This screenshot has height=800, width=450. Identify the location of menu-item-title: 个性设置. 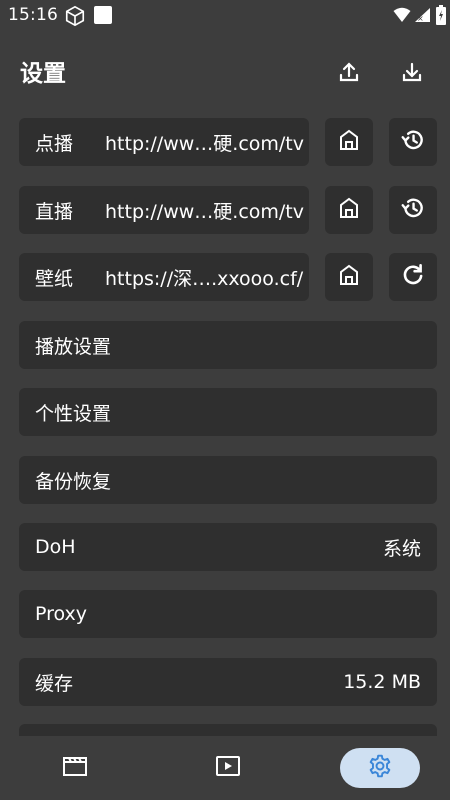
(73, 413).